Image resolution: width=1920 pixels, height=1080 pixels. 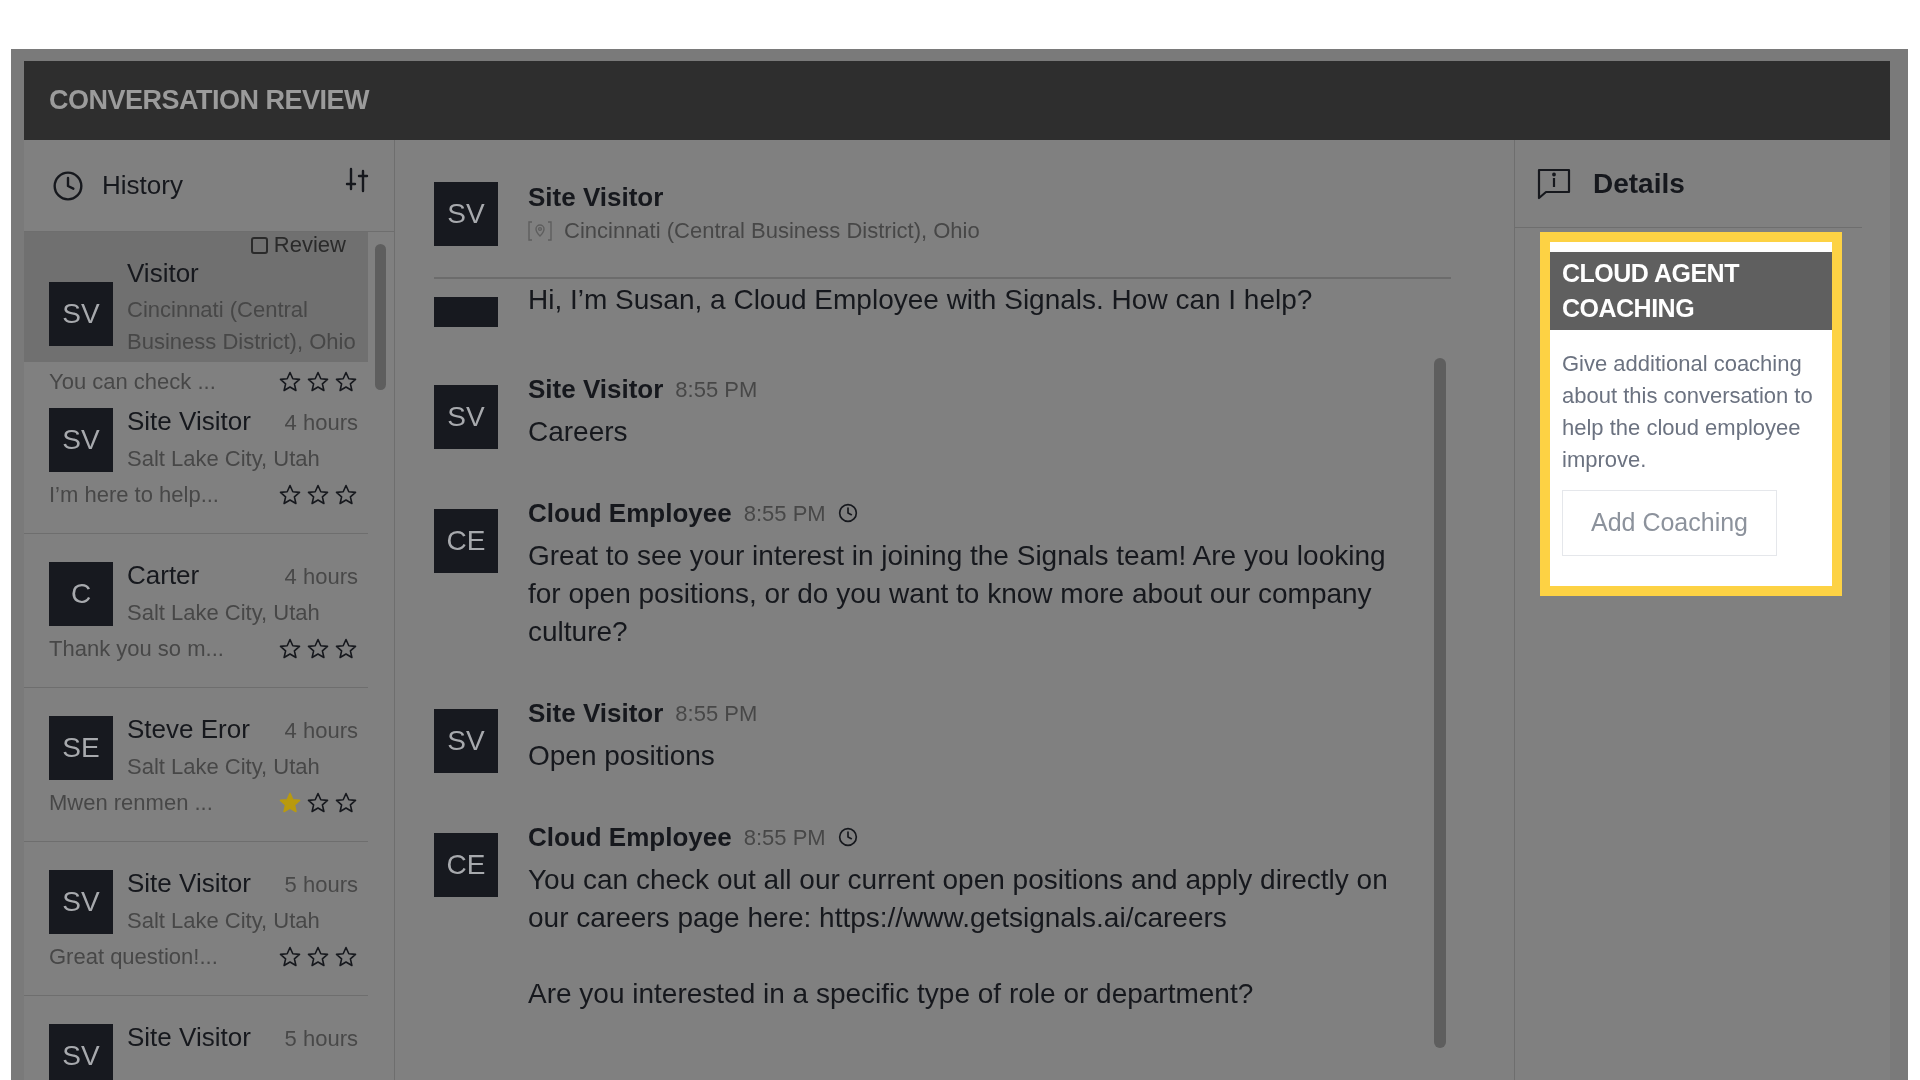 I want to click on contact-name: Steve Eror, so click(x=188, y=729).